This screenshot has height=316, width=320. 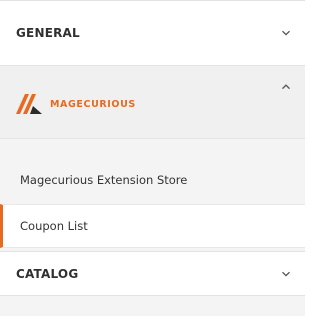 What do you see at coordinates (47, 273) in the screenshot?
I see `section-catalog-title: CATALOG` at bounding box center [47, 273].